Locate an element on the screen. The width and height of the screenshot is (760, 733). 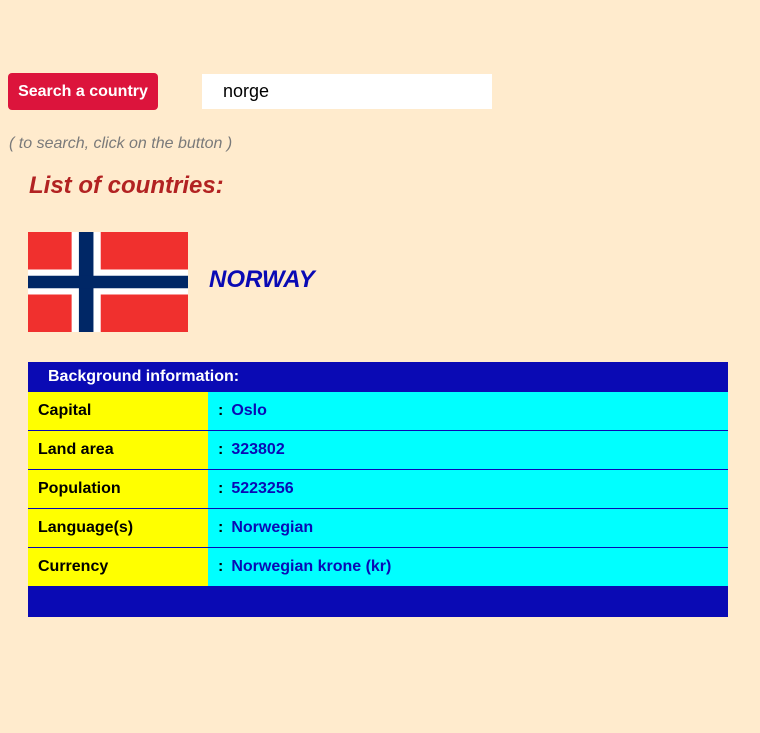
info-value-cell: : Oslo is located at coordinates (468, 411).